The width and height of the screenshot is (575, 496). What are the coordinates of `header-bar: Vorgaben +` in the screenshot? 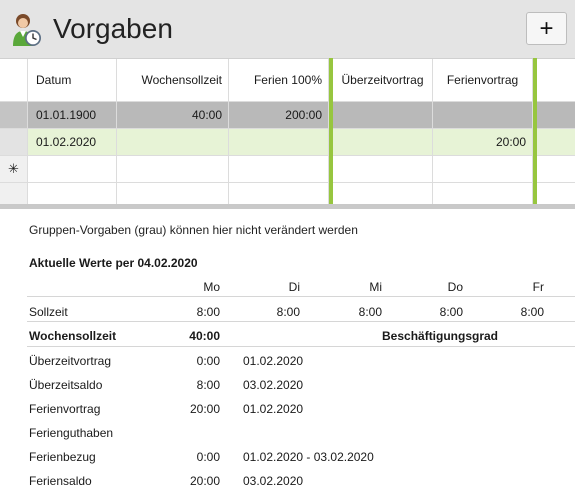 It's located at (287, 29).